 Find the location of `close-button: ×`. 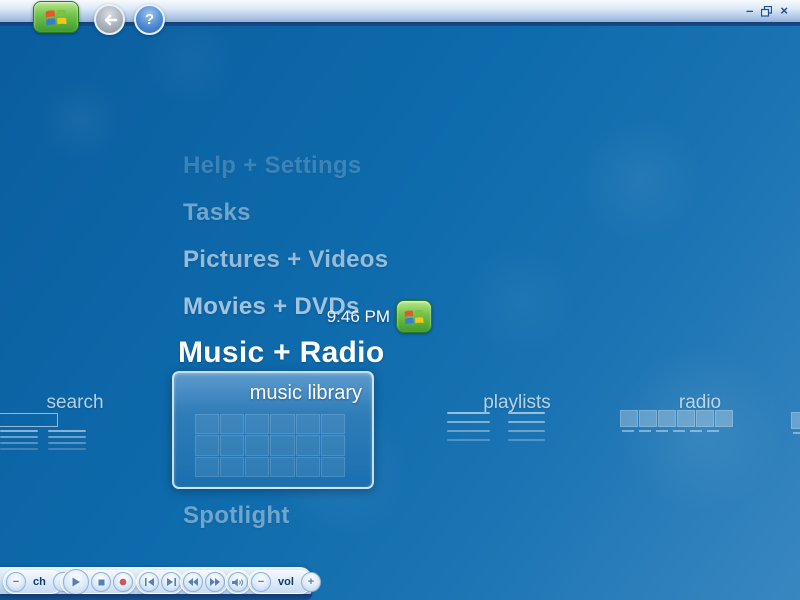

close-button: × is located at coordinates (784, 10).